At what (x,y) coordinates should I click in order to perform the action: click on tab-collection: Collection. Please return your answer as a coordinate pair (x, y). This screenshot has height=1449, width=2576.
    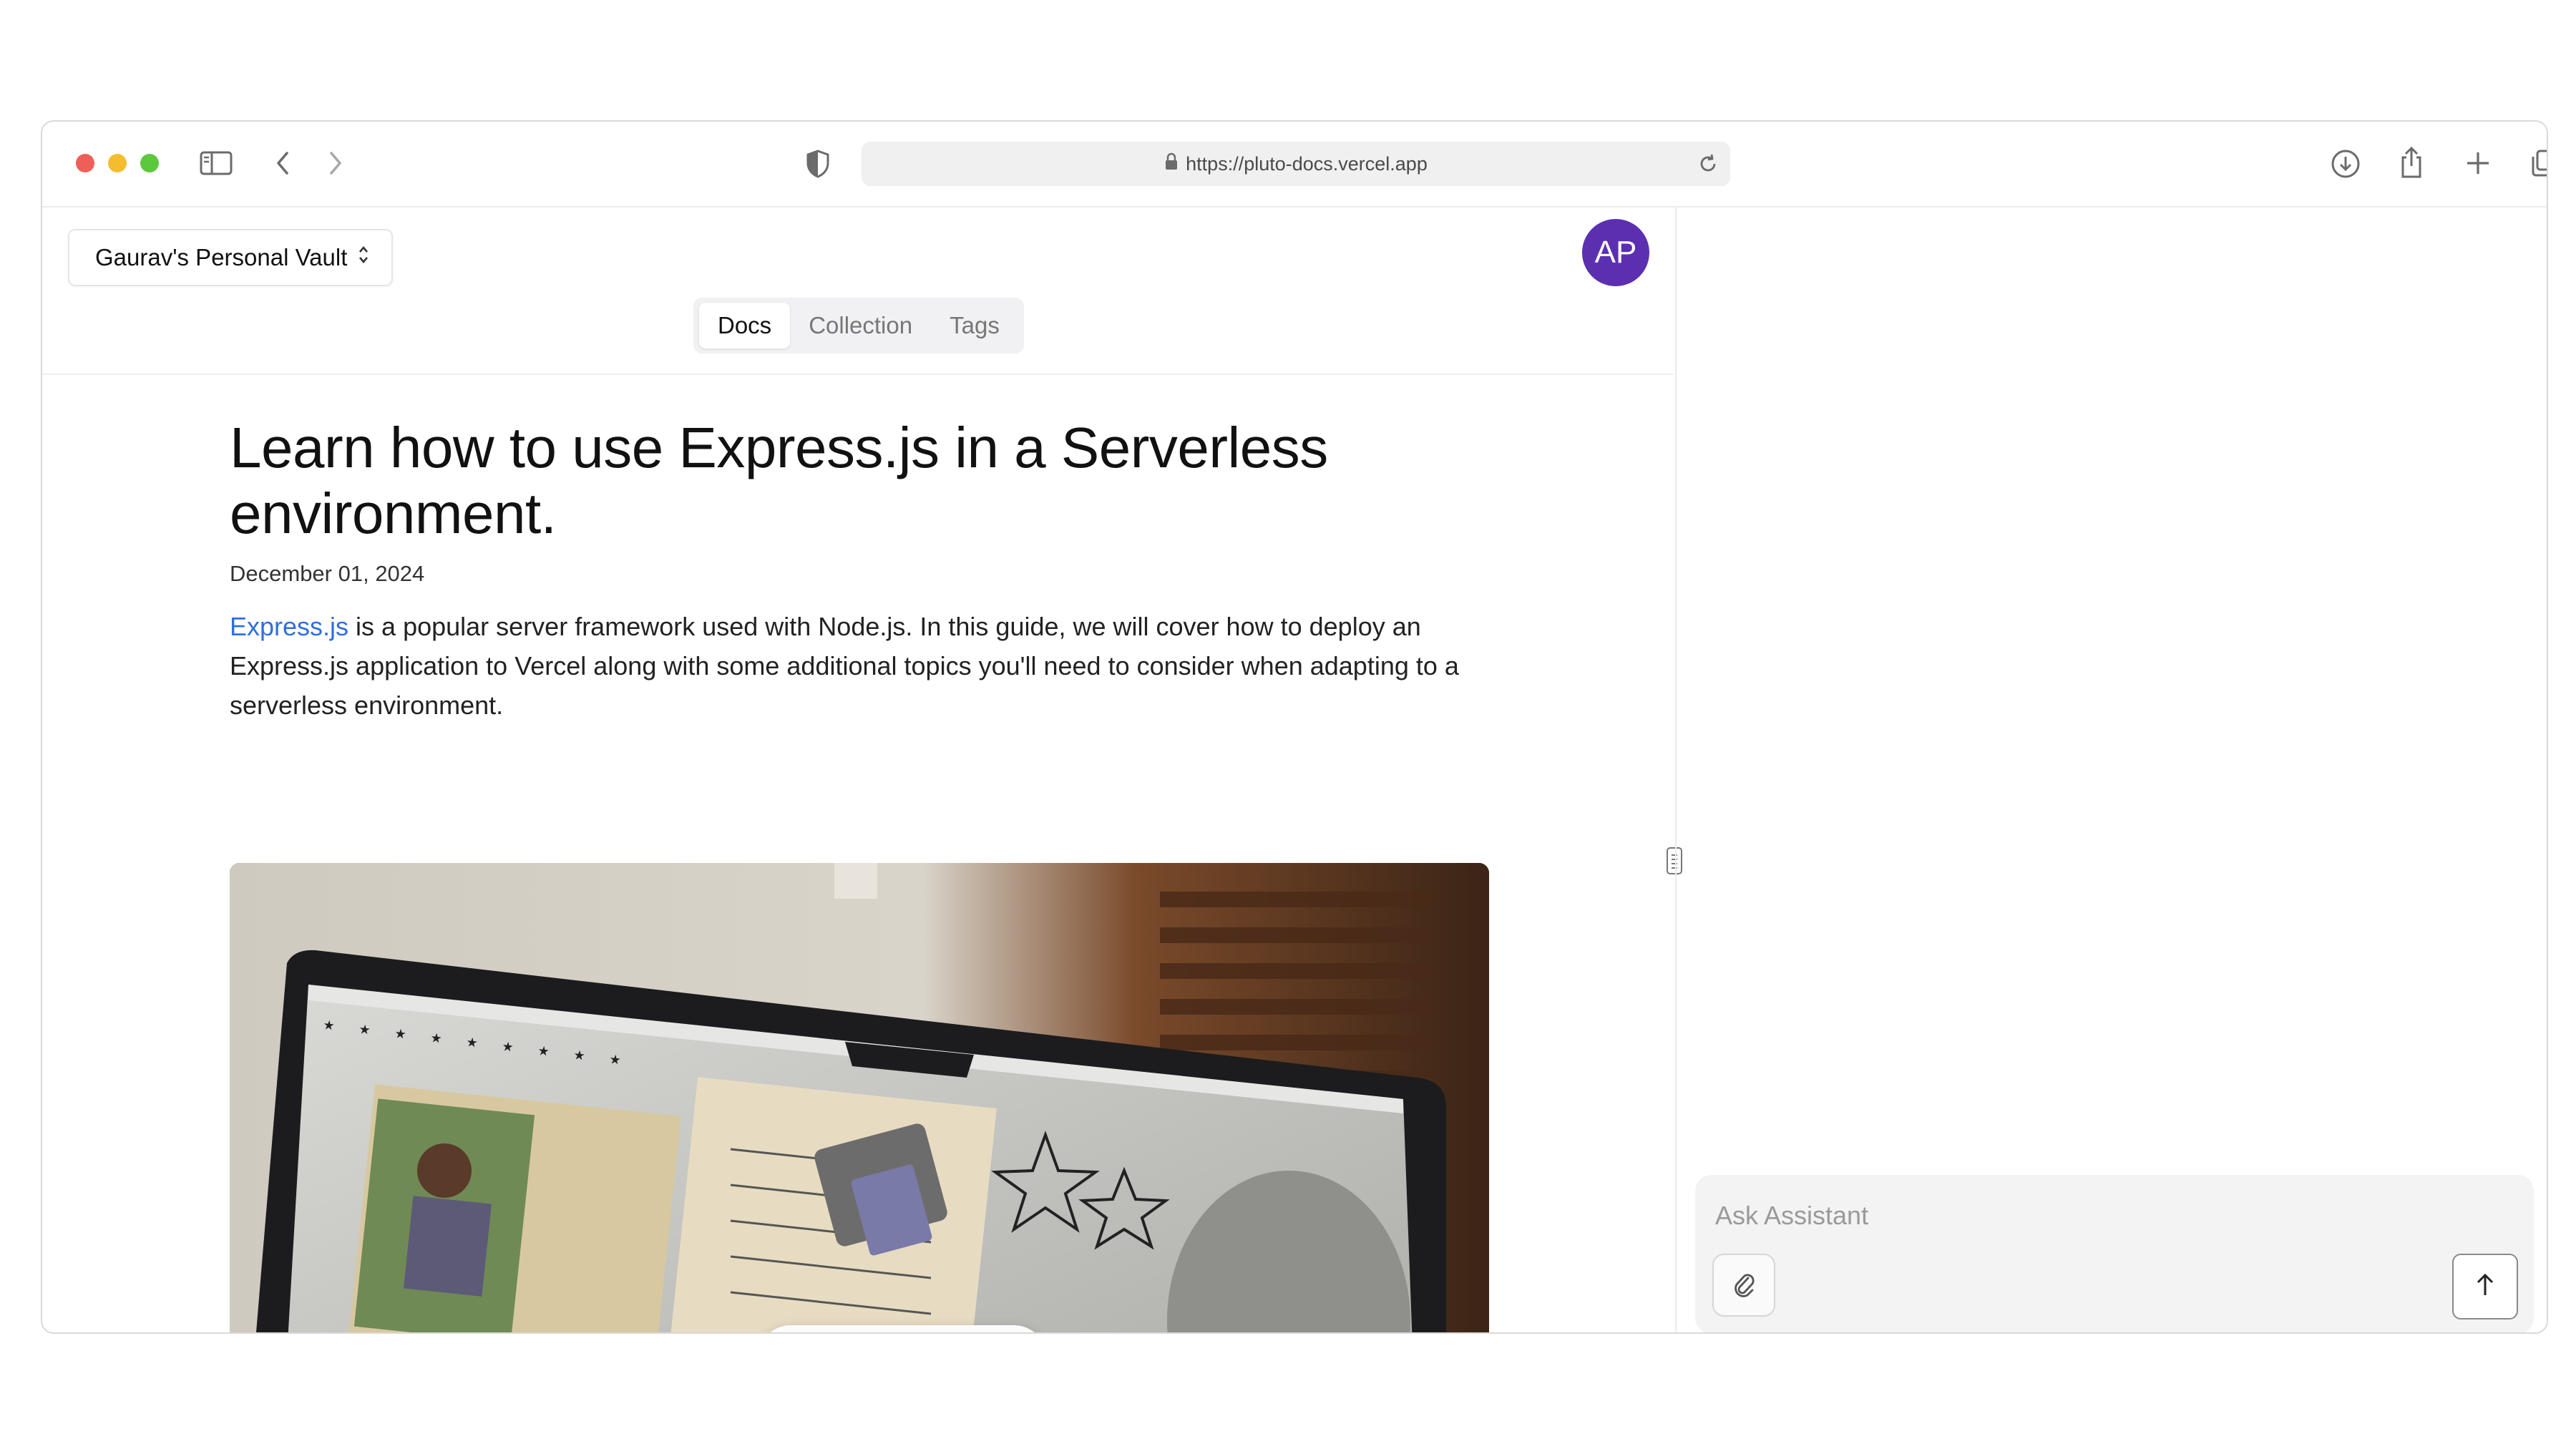
    Looking at the image, I should click on (860, 325).